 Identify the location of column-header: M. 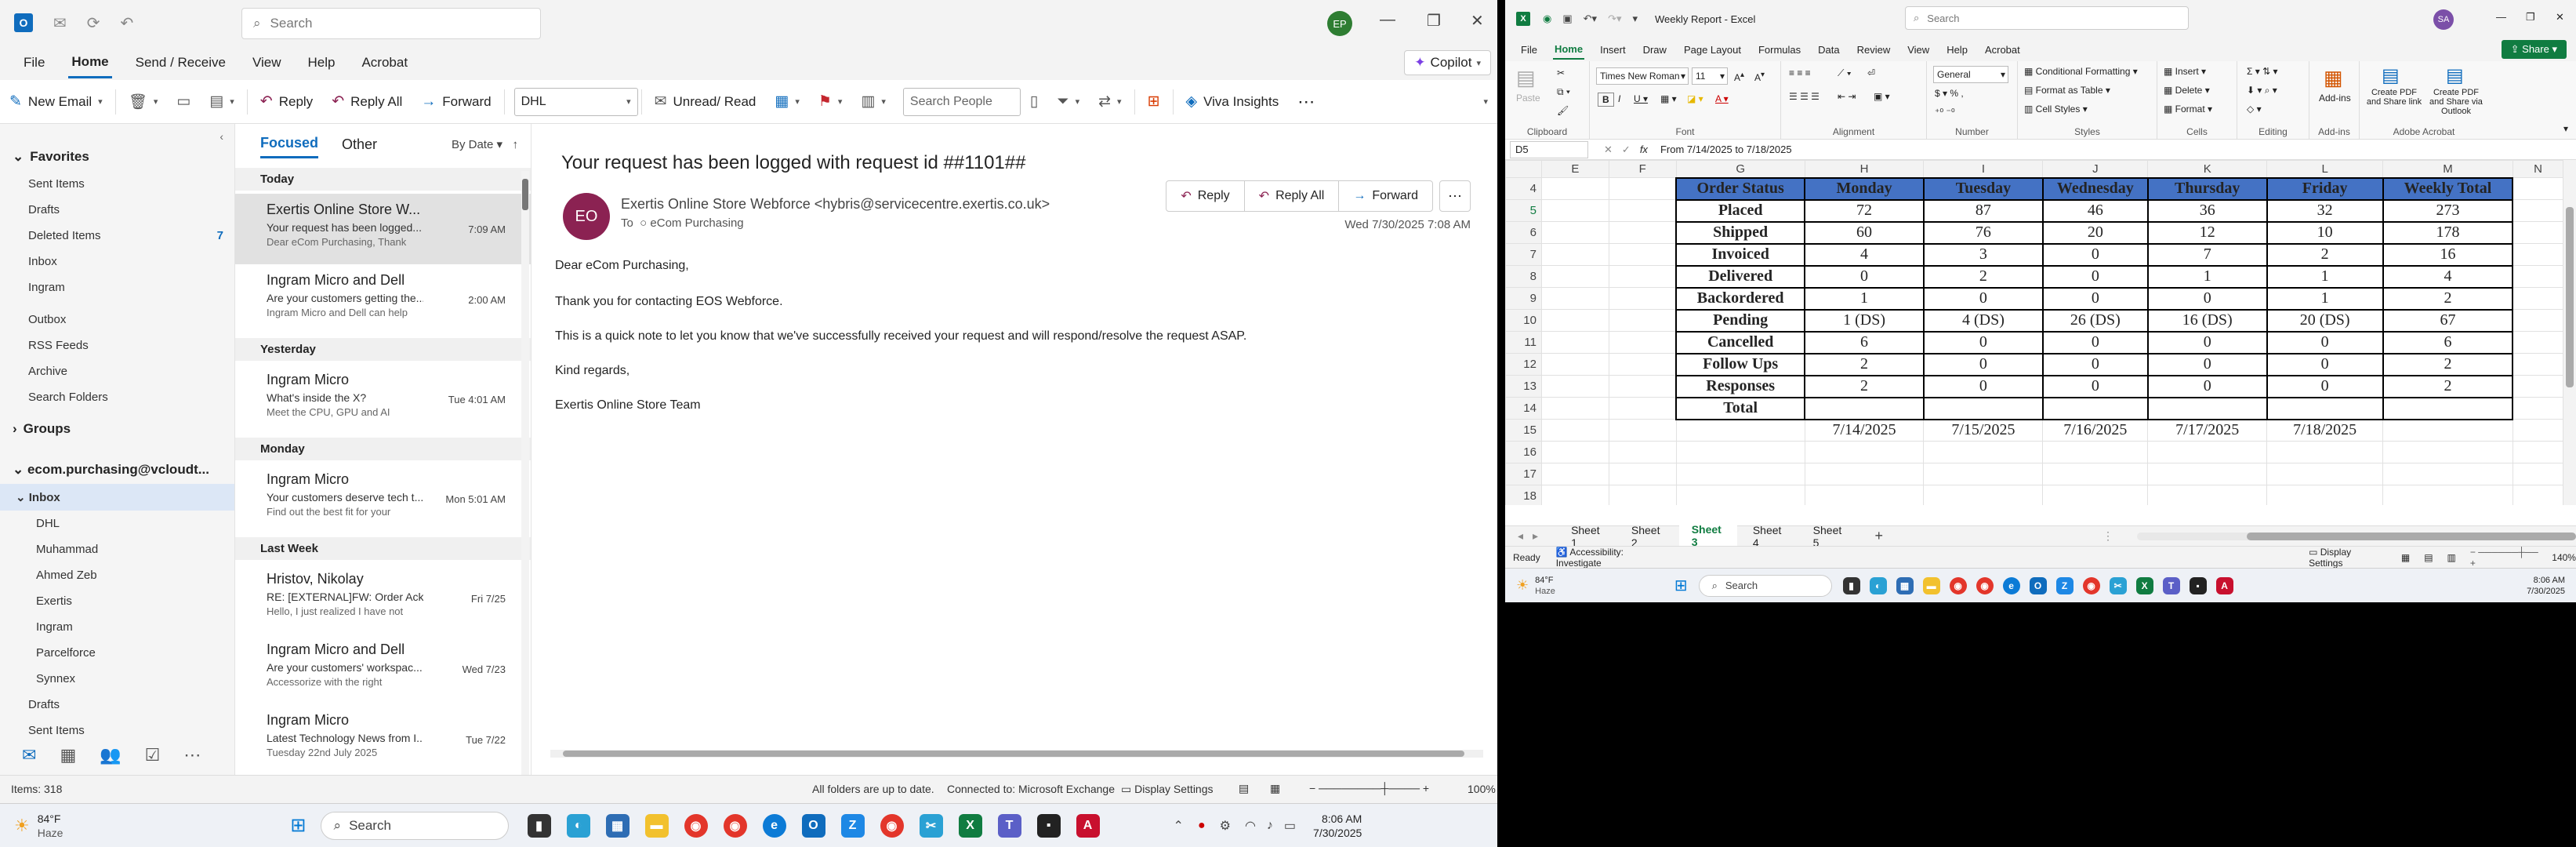
(2447, 169).